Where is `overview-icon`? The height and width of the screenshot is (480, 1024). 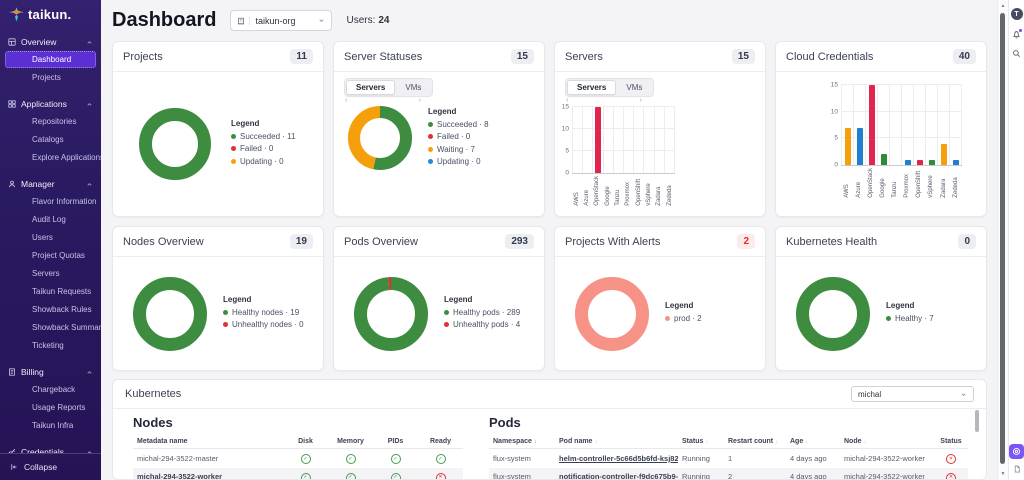 overview-icon is located at coordinates (12, 42).